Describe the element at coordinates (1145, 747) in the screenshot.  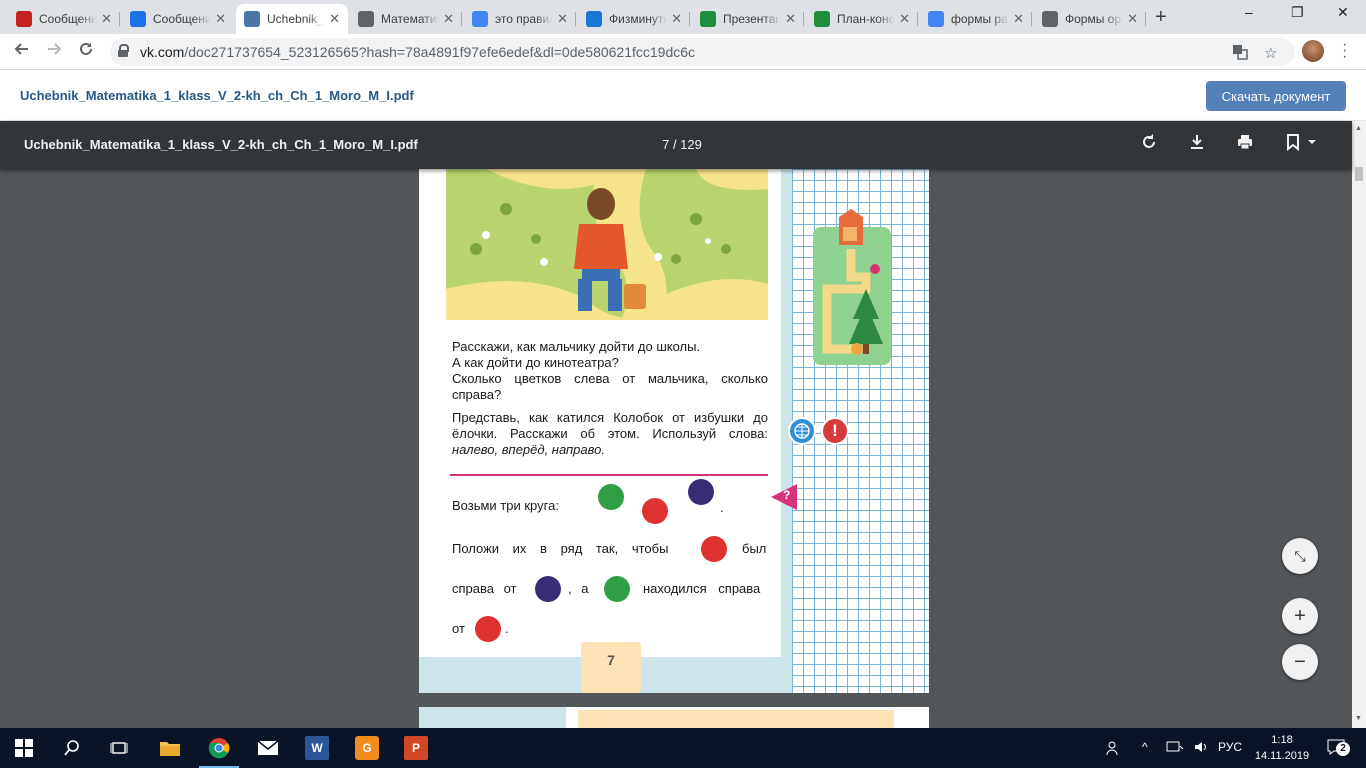
I see `show-hidden-icons-chevron-icon: ^` at that location.